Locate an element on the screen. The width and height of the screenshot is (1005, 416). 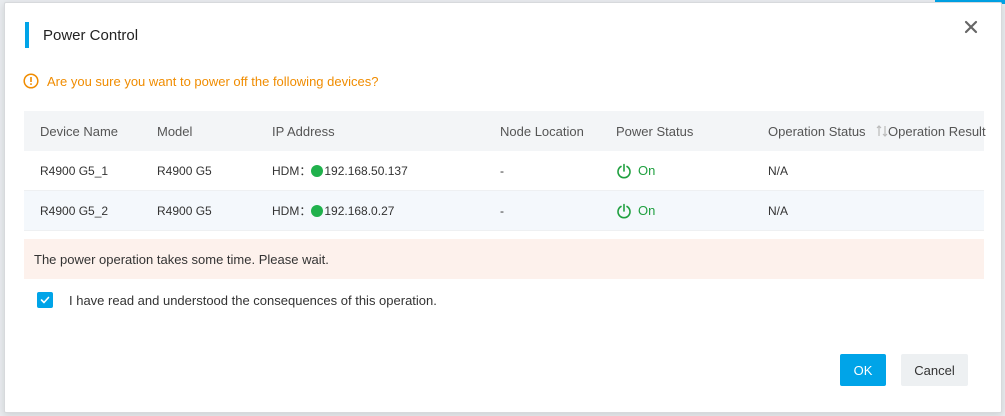
check-icon is located at coordinates (45, 300).